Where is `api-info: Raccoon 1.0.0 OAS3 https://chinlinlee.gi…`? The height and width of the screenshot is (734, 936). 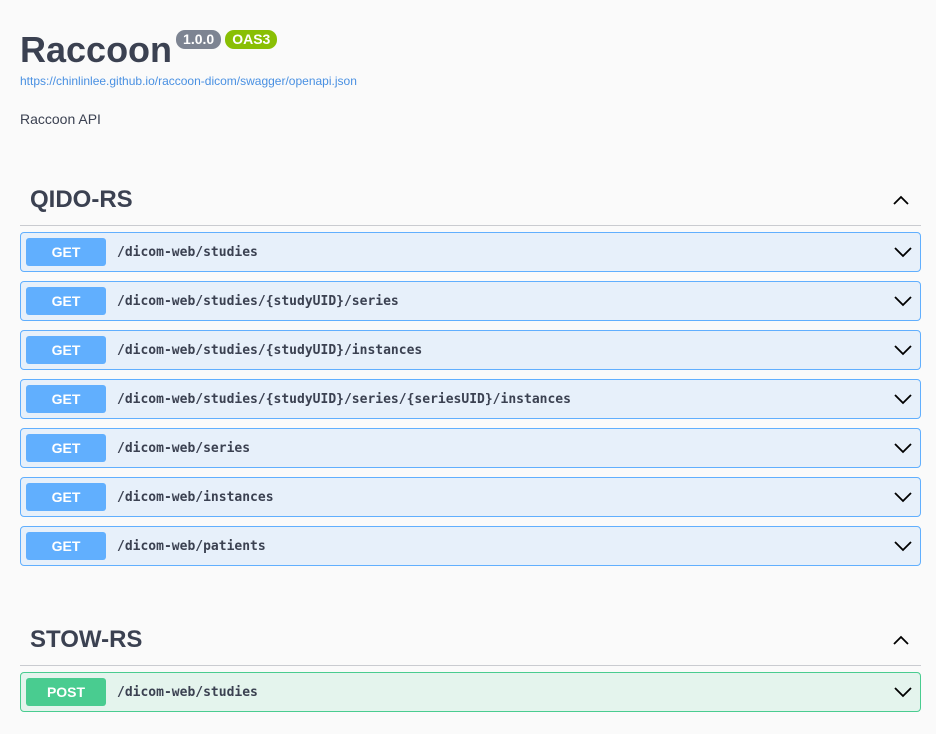 api-info: Raccoon 1.0.0 OAS3 https://chinlinlee.gi… is located at coordinates (188, 58).